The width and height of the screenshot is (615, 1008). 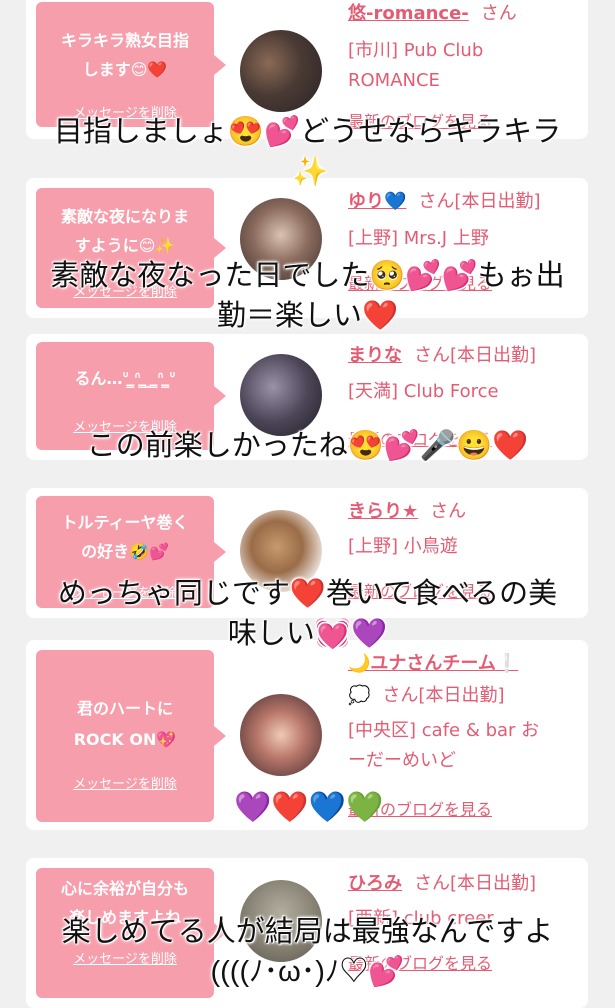 I want to click on shop-line: ROMANCE, so click(x=394, y=80).